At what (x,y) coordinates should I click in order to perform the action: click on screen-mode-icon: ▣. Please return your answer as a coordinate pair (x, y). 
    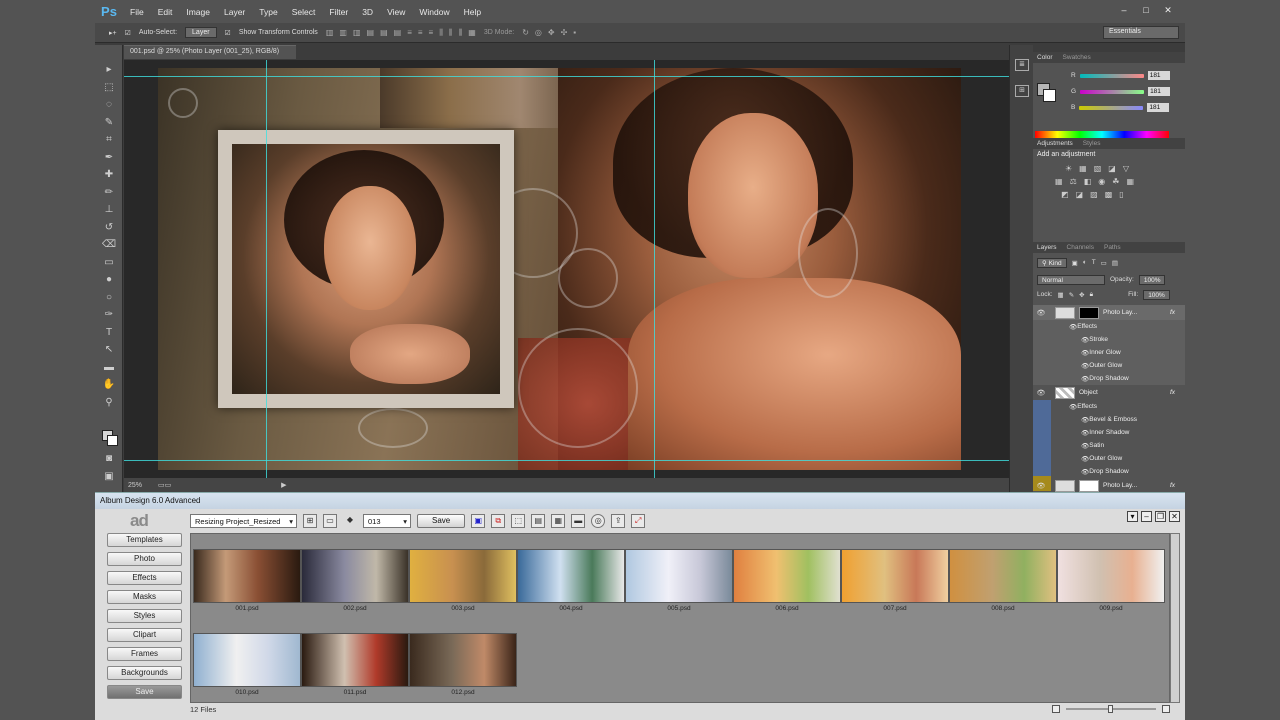
    Looking at the image, I should click on (109, 477).